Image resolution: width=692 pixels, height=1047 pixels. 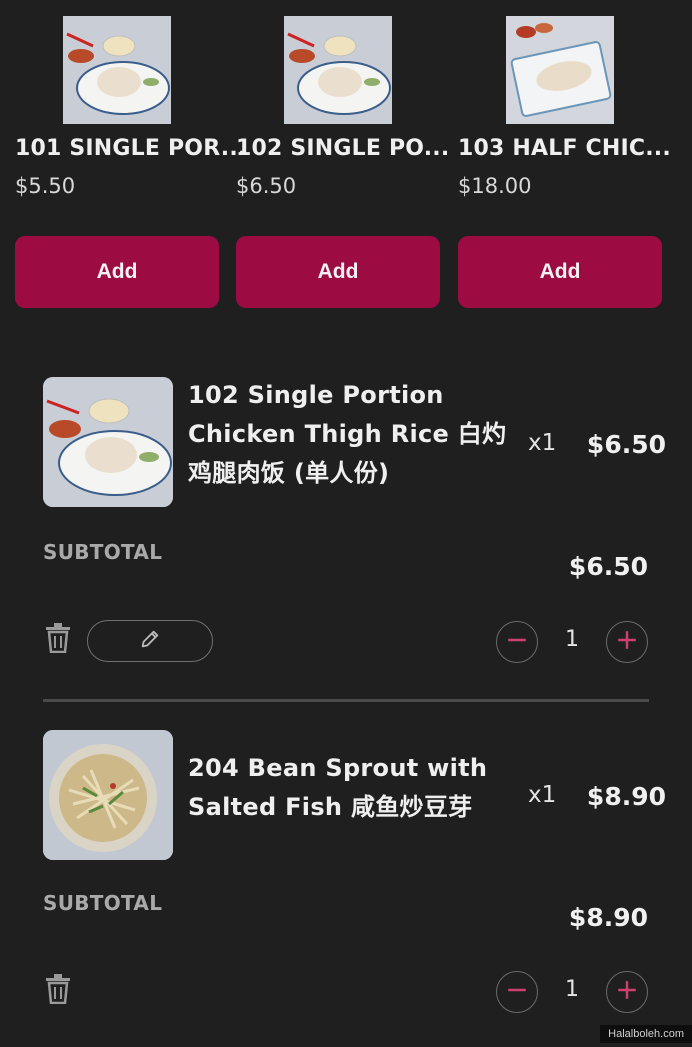 I want to click on item-price: $18.00, so click(x=495, y=186).